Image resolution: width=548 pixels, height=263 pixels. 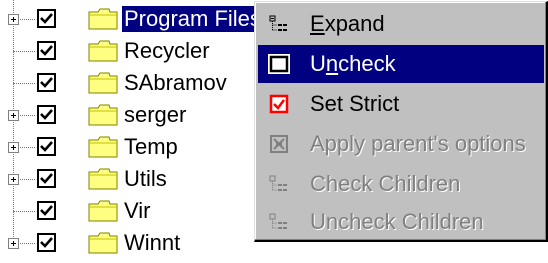 I want to click on menu-item-label: Set Strict, so click(x=355, y=103).